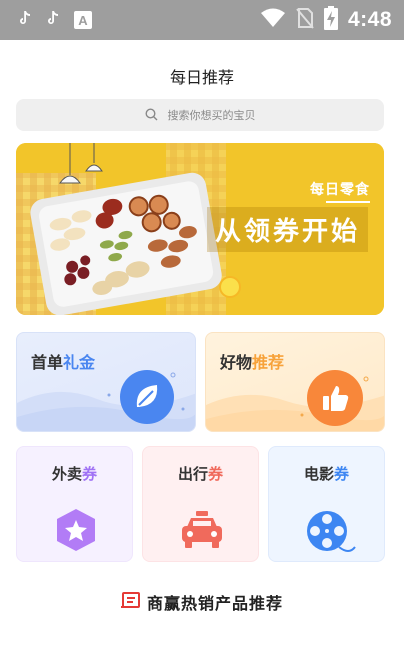 The width and height of the screenshot is (404, 652). What do you see at coordinates (369, 19) in the screenshot?
I see `status-time: 4:48` at bounding box center [369, 19].